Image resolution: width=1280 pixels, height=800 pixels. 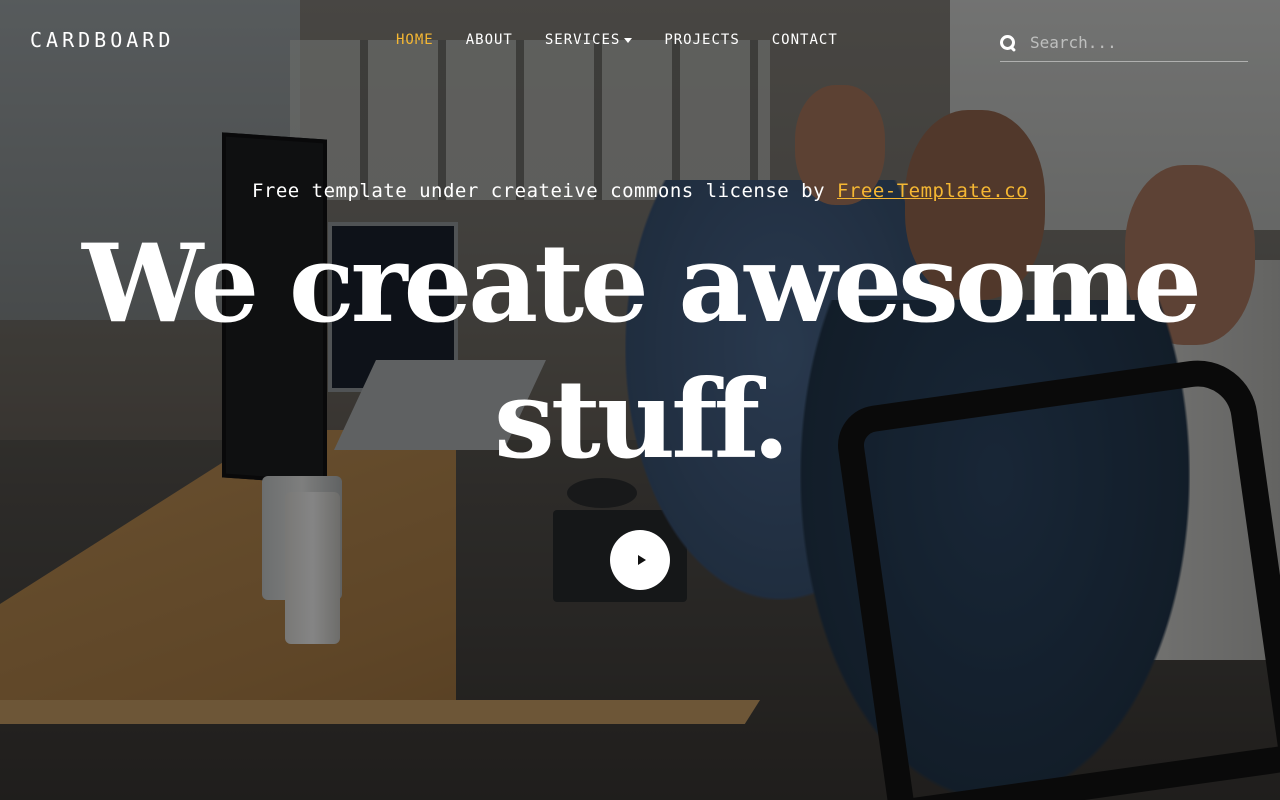 I want to click on free-template-link: Free-Template.co, so click(x=932, y=191).